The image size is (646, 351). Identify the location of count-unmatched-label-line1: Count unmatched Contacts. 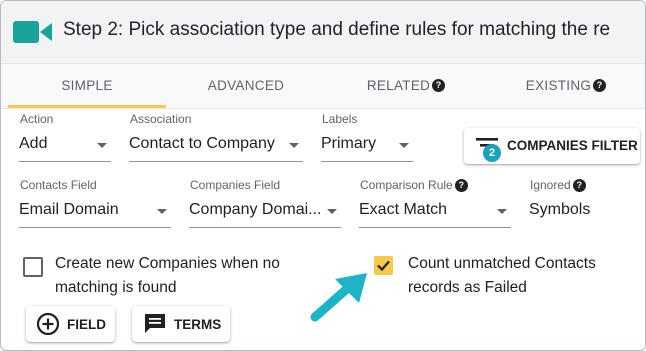
(502, 263).